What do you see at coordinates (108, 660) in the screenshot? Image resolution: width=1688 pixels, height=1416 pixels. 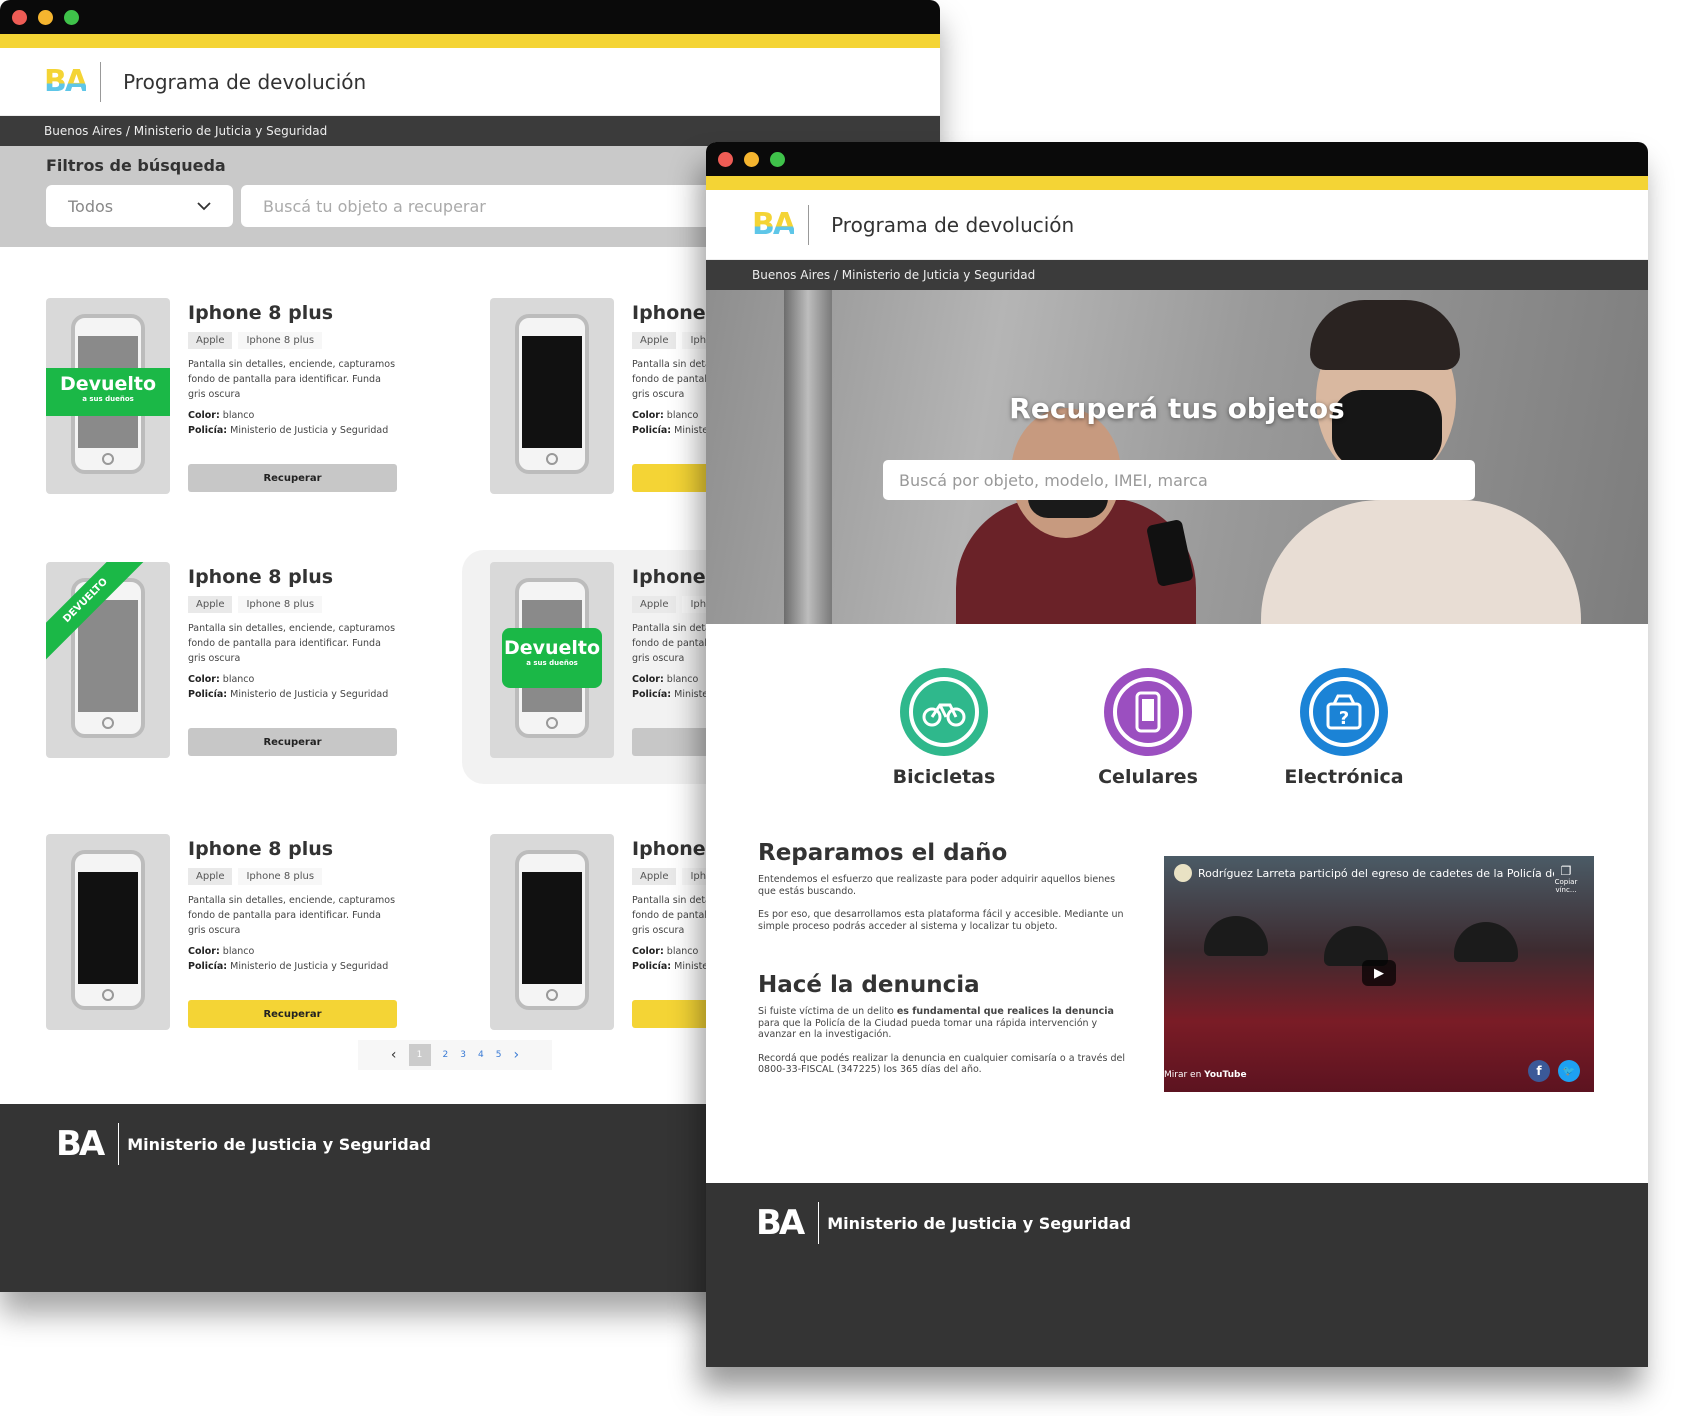 I see `item-photo: DEVUELTO` at bounding box center [108, 660].